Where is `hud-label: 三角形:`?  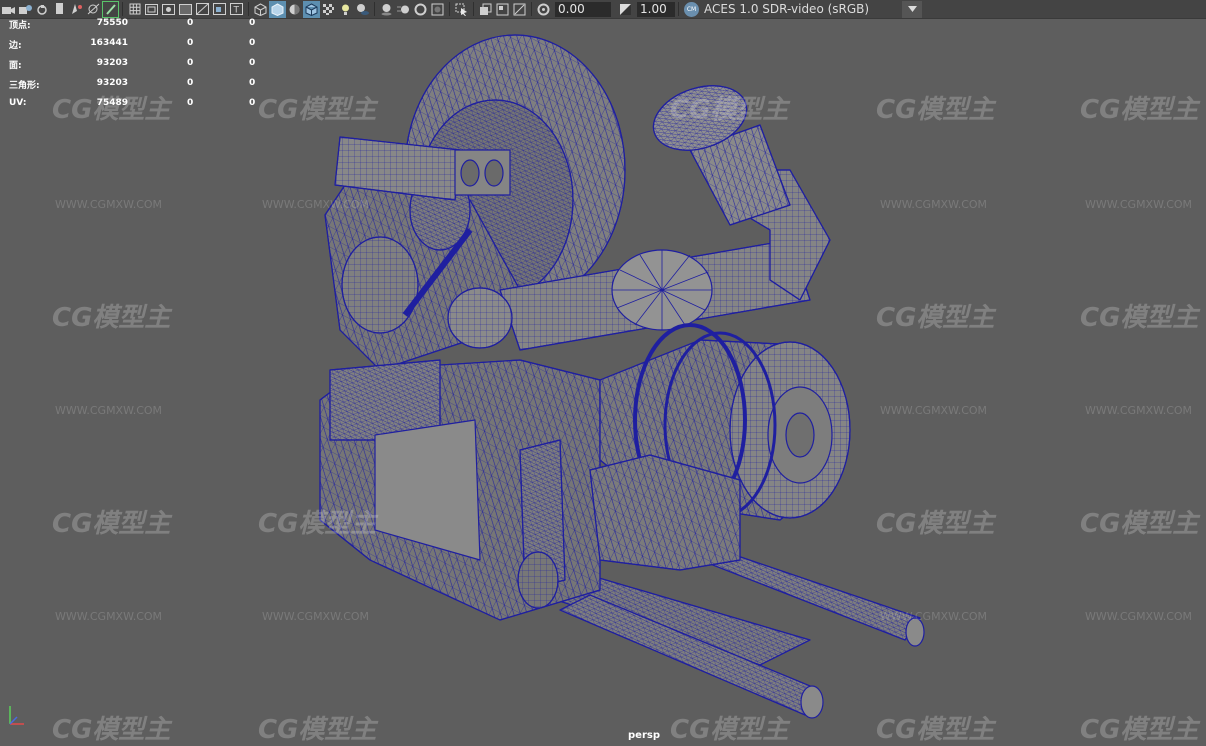 hud-label: 三角形: is located at coordinates (24, 86).